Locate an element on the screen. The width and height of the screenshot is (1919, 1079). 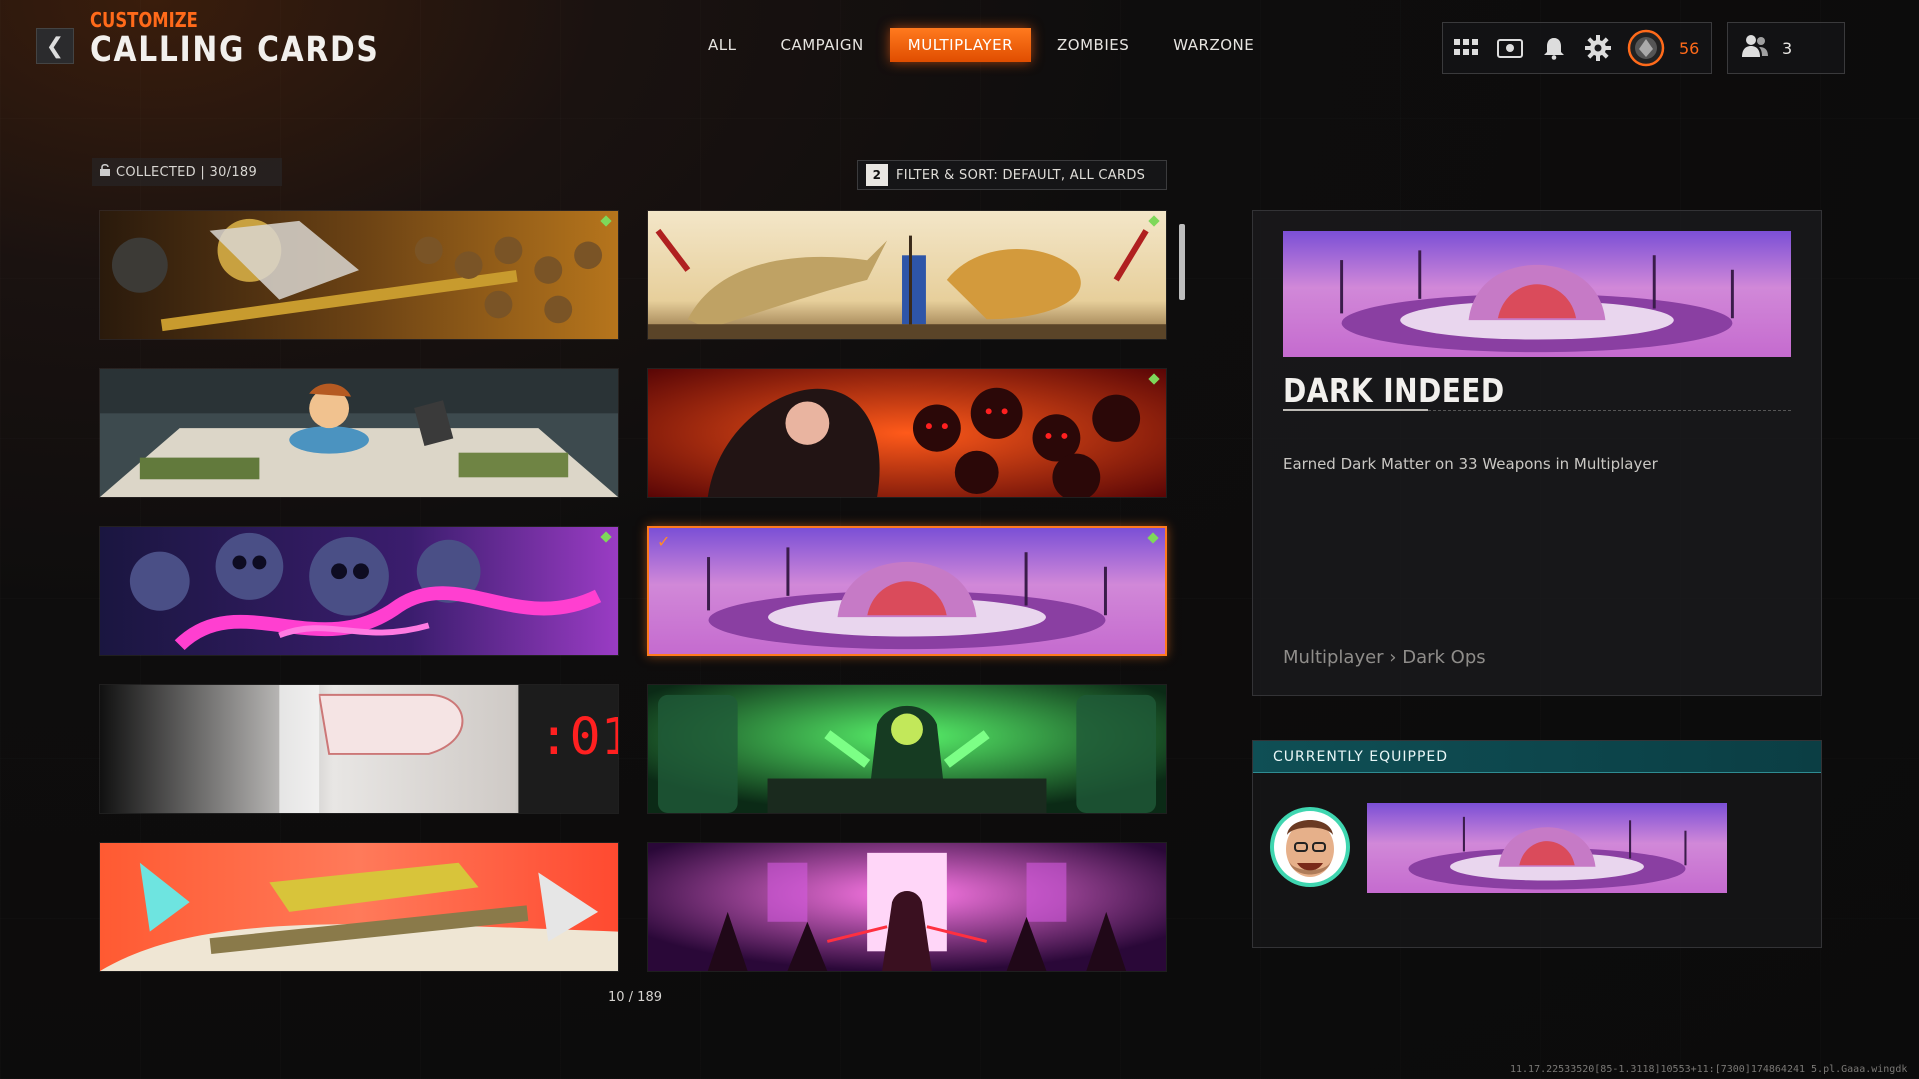
svg-text: :01 is located at coordinates (578, 737).